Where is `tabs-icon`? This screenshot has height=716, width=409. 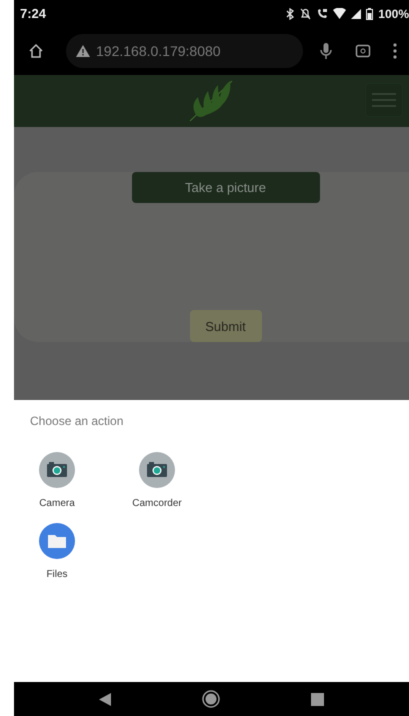
tabs-icon is located at coordinates (363, 51).